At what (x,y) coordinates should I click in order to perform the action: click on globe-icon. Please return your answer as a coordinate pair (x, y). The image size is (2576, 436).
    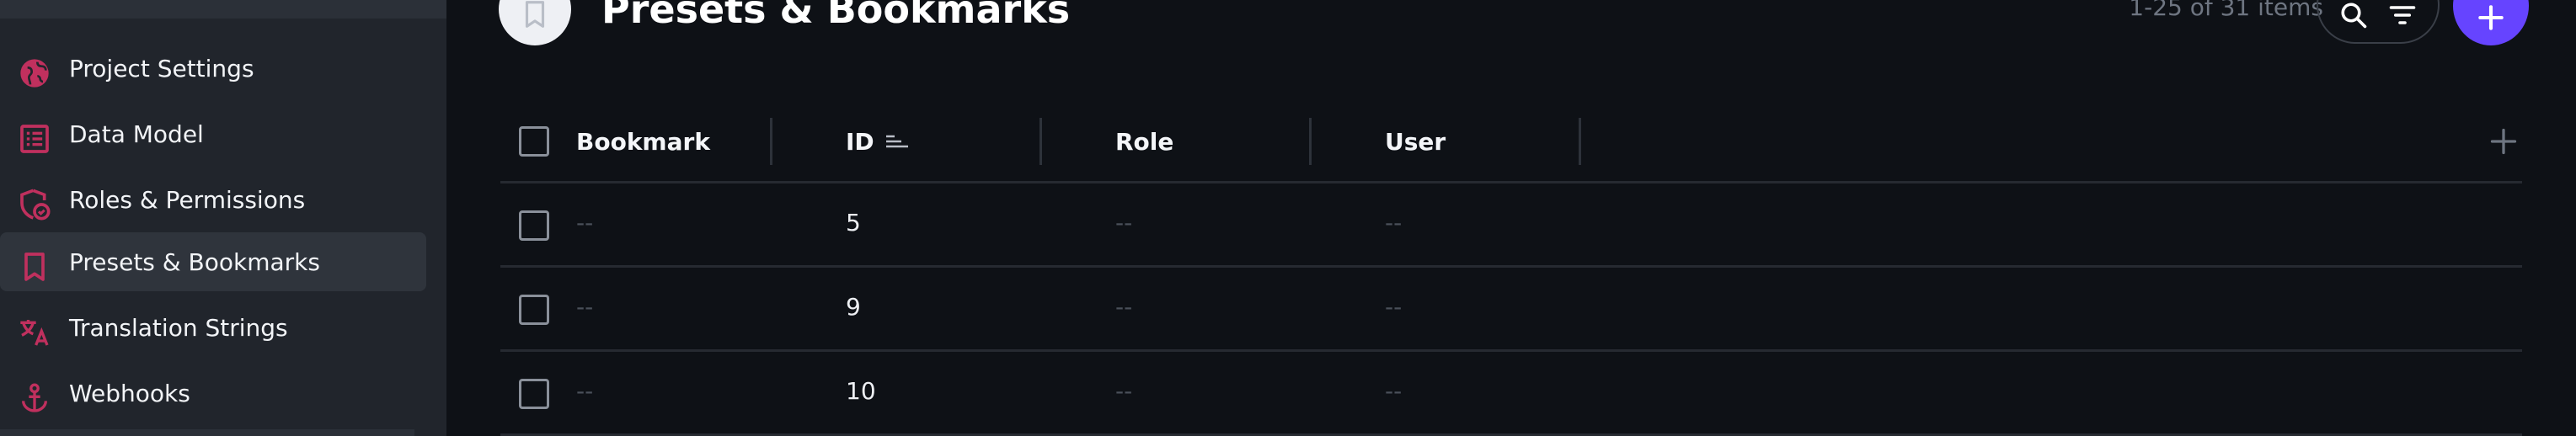
    Looking at the image, I should click on (34, 74).